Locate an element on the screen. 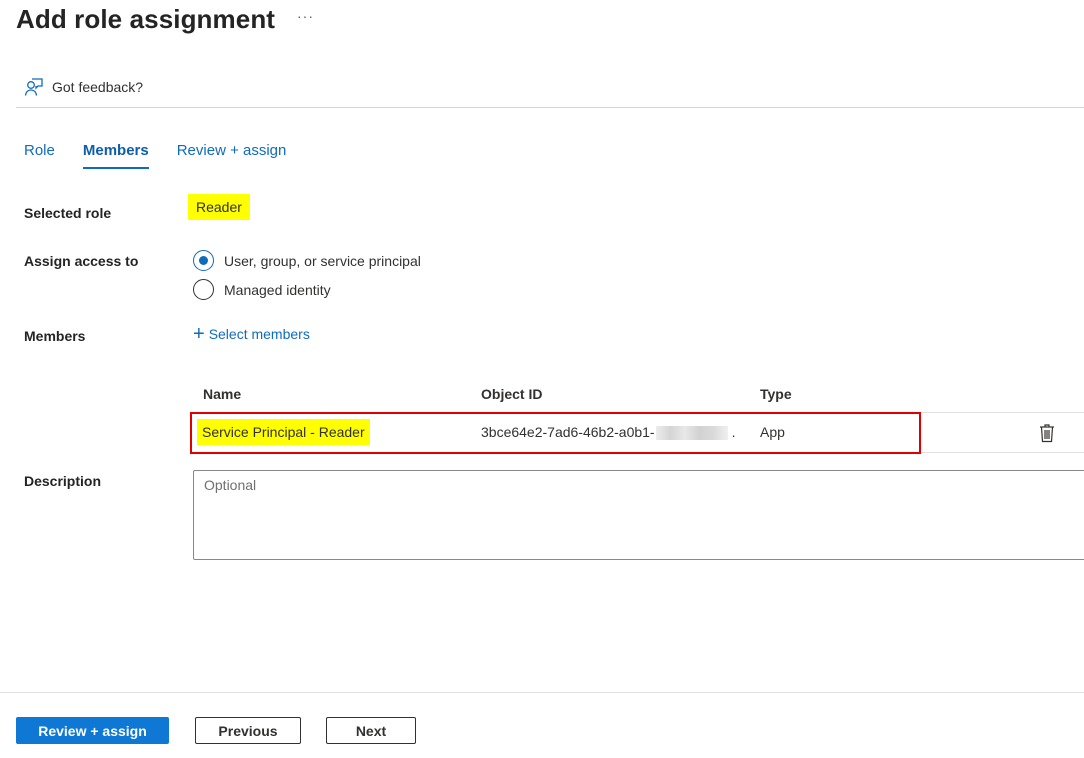 The image size is (1084, 758). table-header-row: Name Object ID Type is located at coordinates (638, 395).